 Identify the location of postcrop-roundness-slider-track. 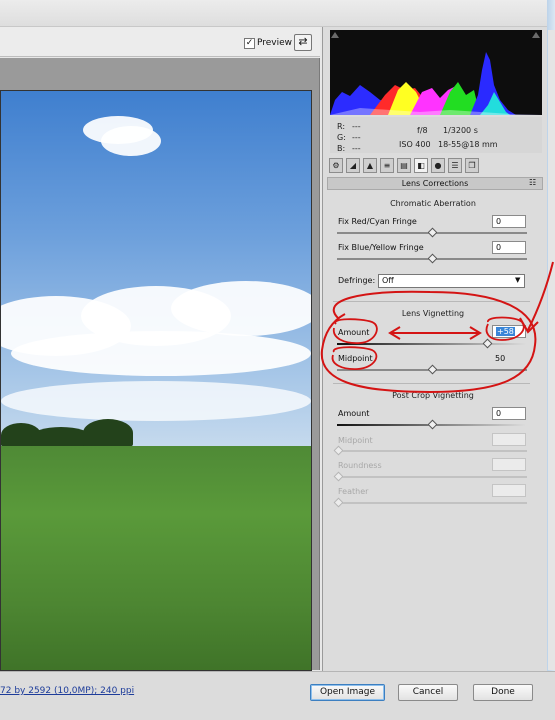
(432, 477).